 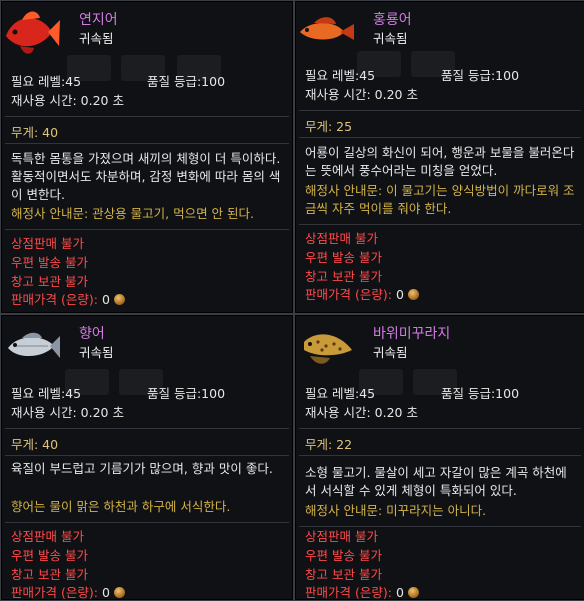 What do you see at coordinates (396, 510) in the screenshot?
I see `item-hint: 해정사 안내문: 미꾸라지는 아니다.` at bounding box center [396, 510].